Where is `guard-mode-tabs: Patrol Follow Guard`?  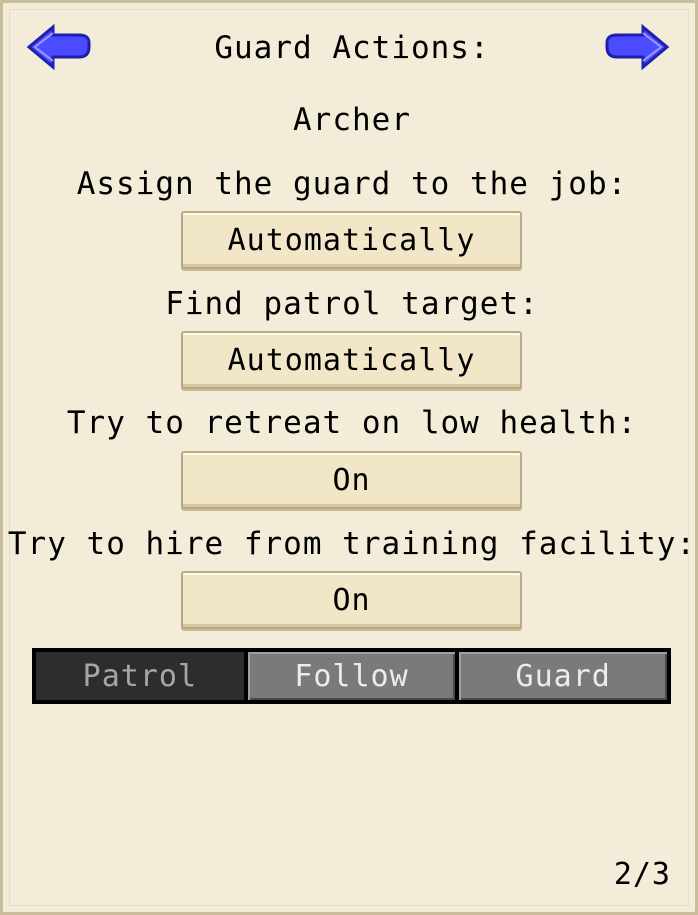 guard-mode-tabs: Patrol Follow Guard is located at coordinates (351, 676).